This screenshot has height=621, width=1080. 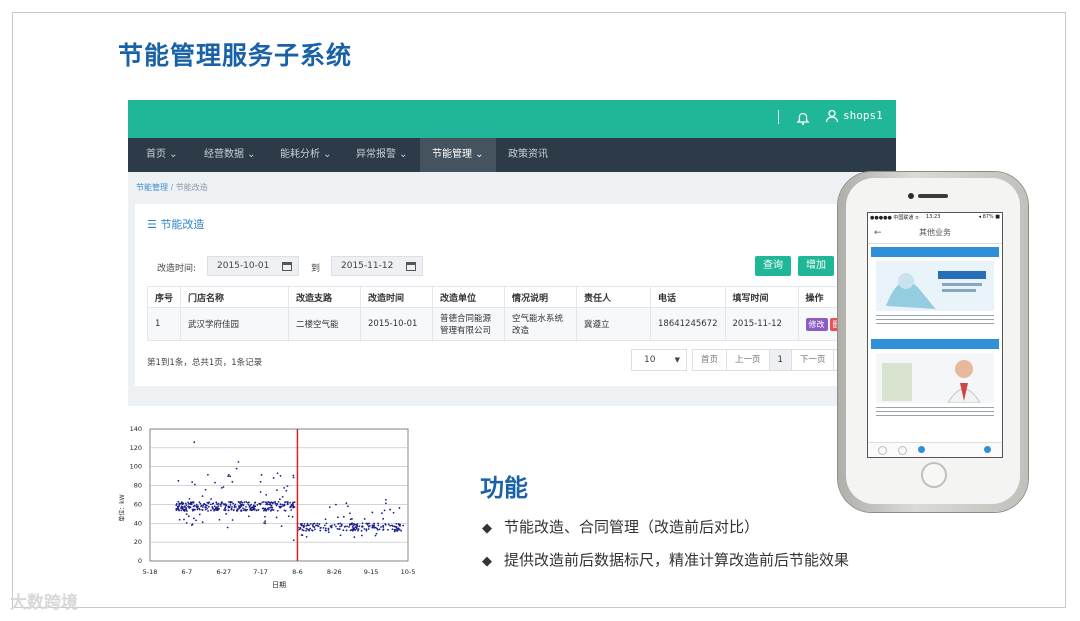 What do you see at coordinates (710, 360) in the screenshot?
I see `pager-first: 首页` at bounding box center [710, 360].